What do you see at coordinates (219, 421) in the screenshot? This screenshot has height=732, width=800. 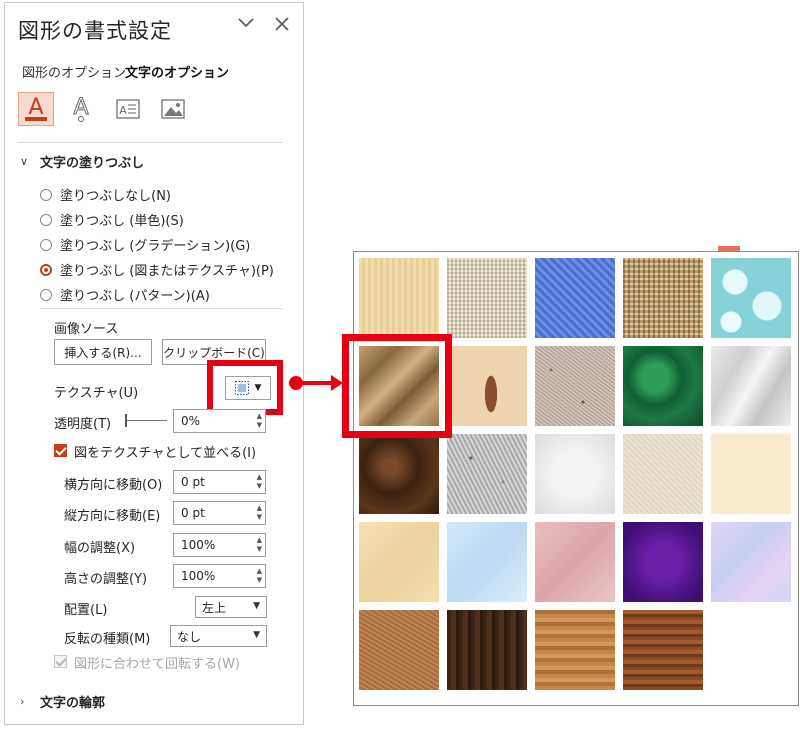 I see `transparency-input: 0% ▲ ▼` at bounding box center [219, 421].